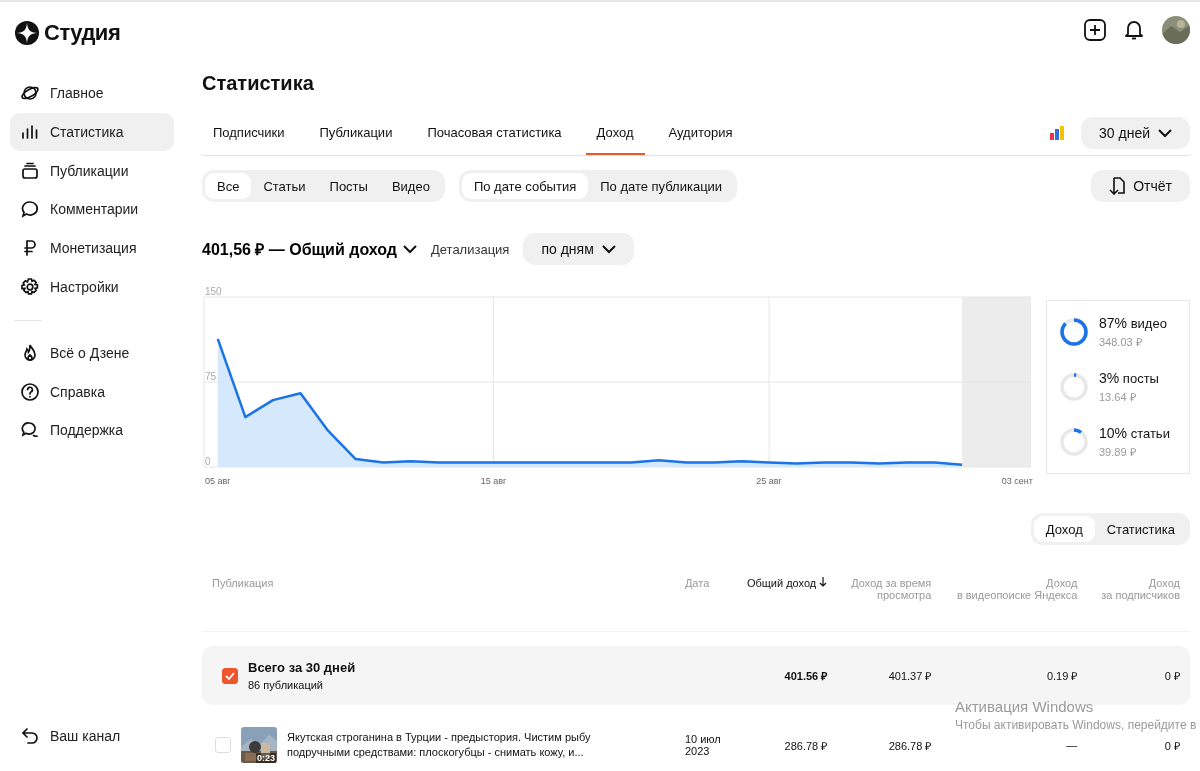  What do you see at coordinates (769, 481) in the screenshot?
I see `x-tick-label: 25 авг` at bounding box center [769, 481].